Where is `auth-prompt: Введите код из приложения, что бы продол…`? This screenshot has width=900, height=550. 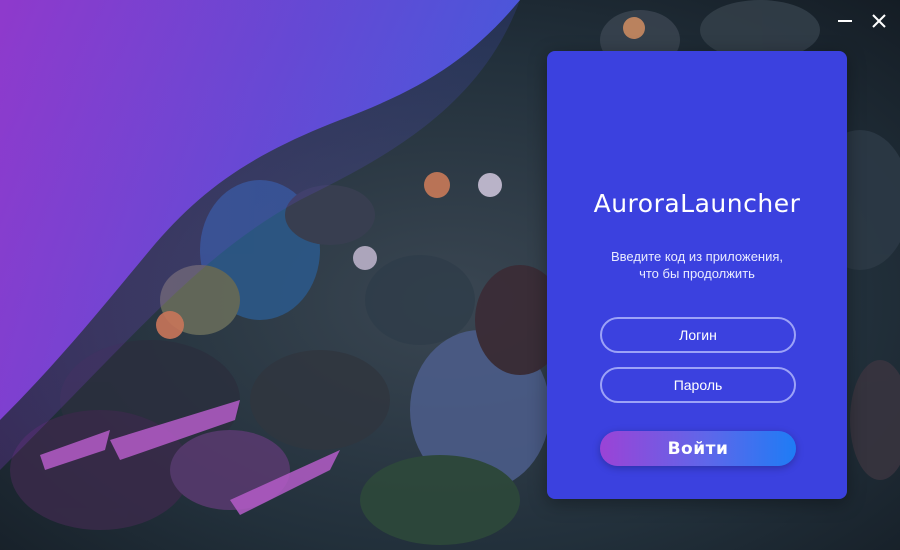
auth-prompt: Введите код из приложения, что бы продол… is located at coordinates (697, 265).